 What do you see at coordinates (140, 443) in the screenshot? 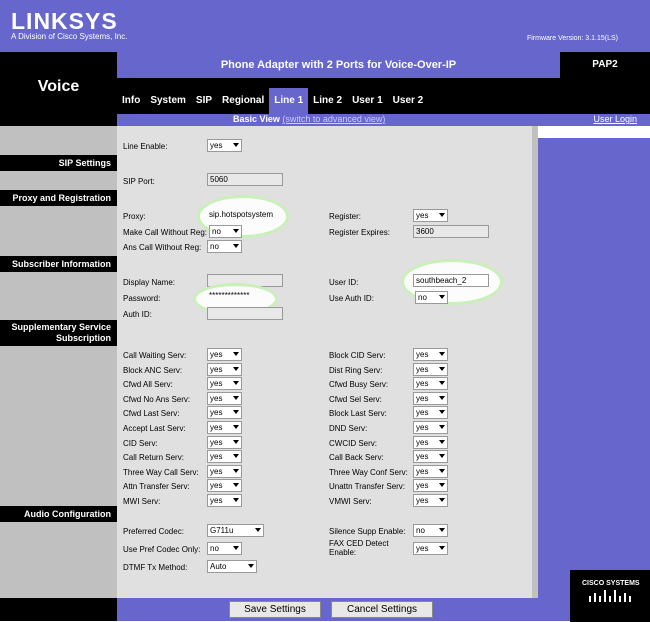
I see `supp-left-label: CID Serv:` at bounding box center [140, 443].